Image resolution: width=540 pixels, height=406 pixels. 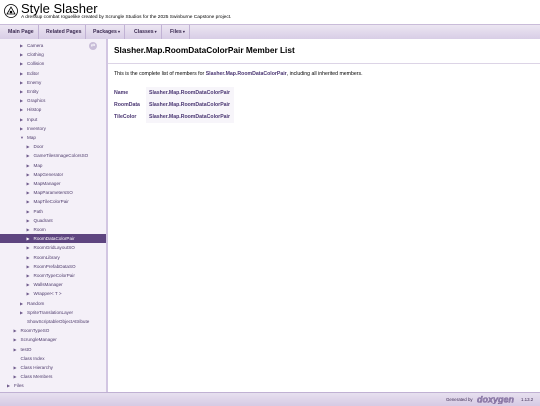 I want to click on sidebar-item: ▶ MapTileColorPair, so click(x=53, y=201).